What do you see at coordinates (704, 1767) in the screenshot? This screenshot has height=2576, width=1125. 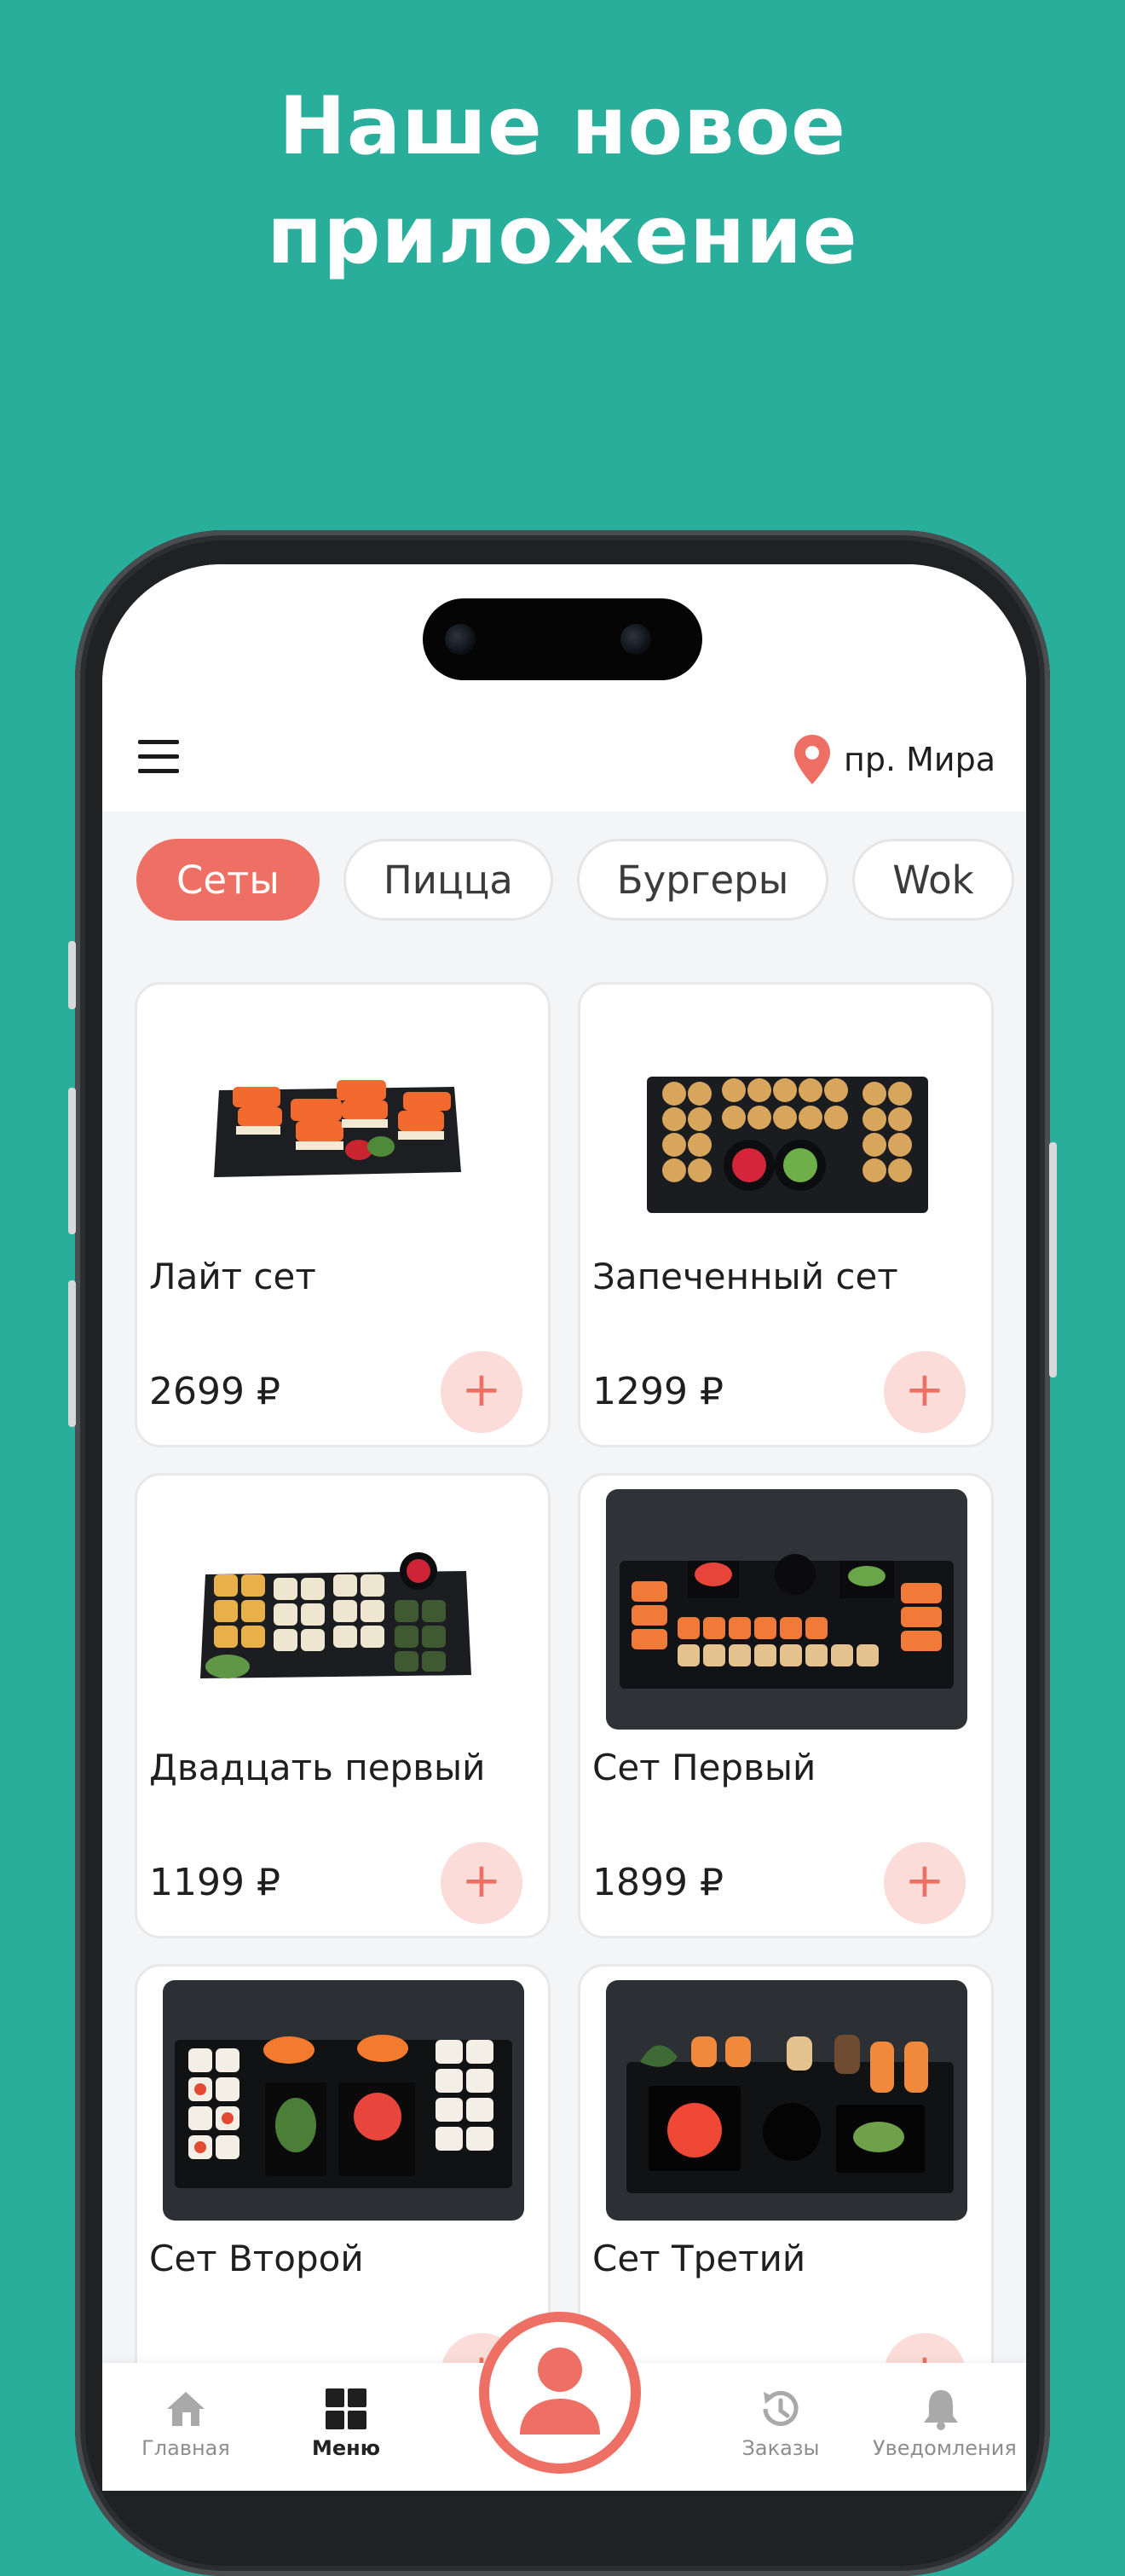 I see `product-name: Сет Первый` at bounding box center [704, 1767].